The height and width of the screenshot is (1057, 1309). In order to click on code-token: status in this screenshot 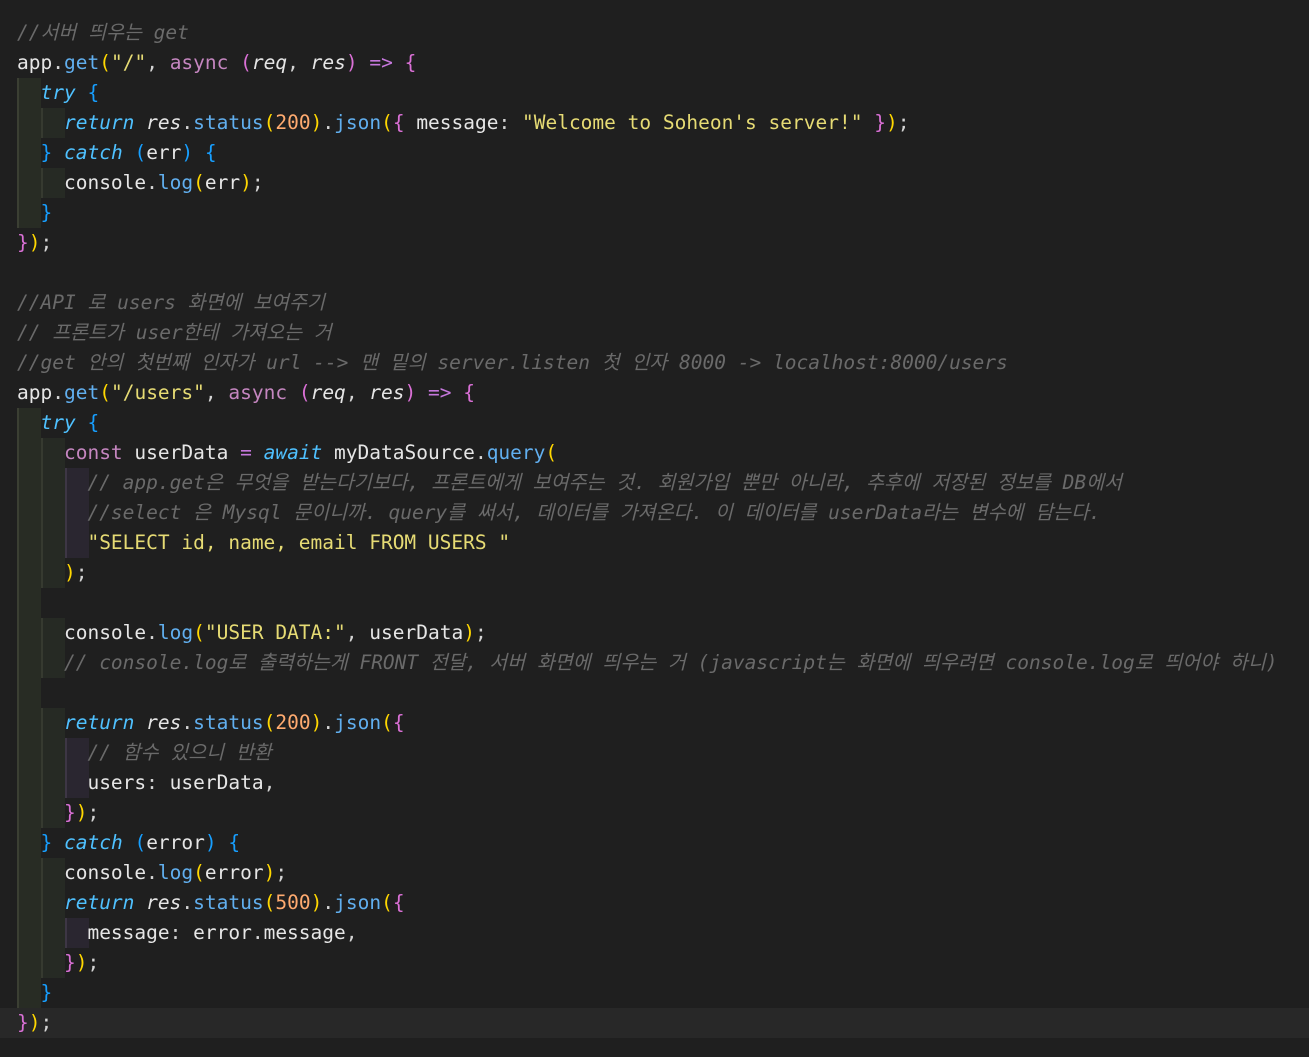, I will do `click(228, 122)`.